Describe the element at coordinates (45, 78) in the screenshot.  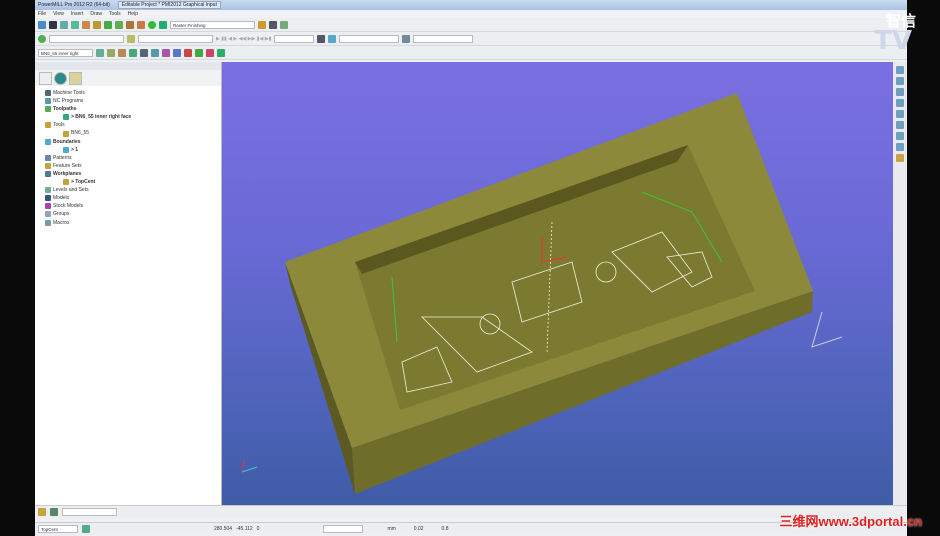
I see `explorer-tab-icon` at that location.